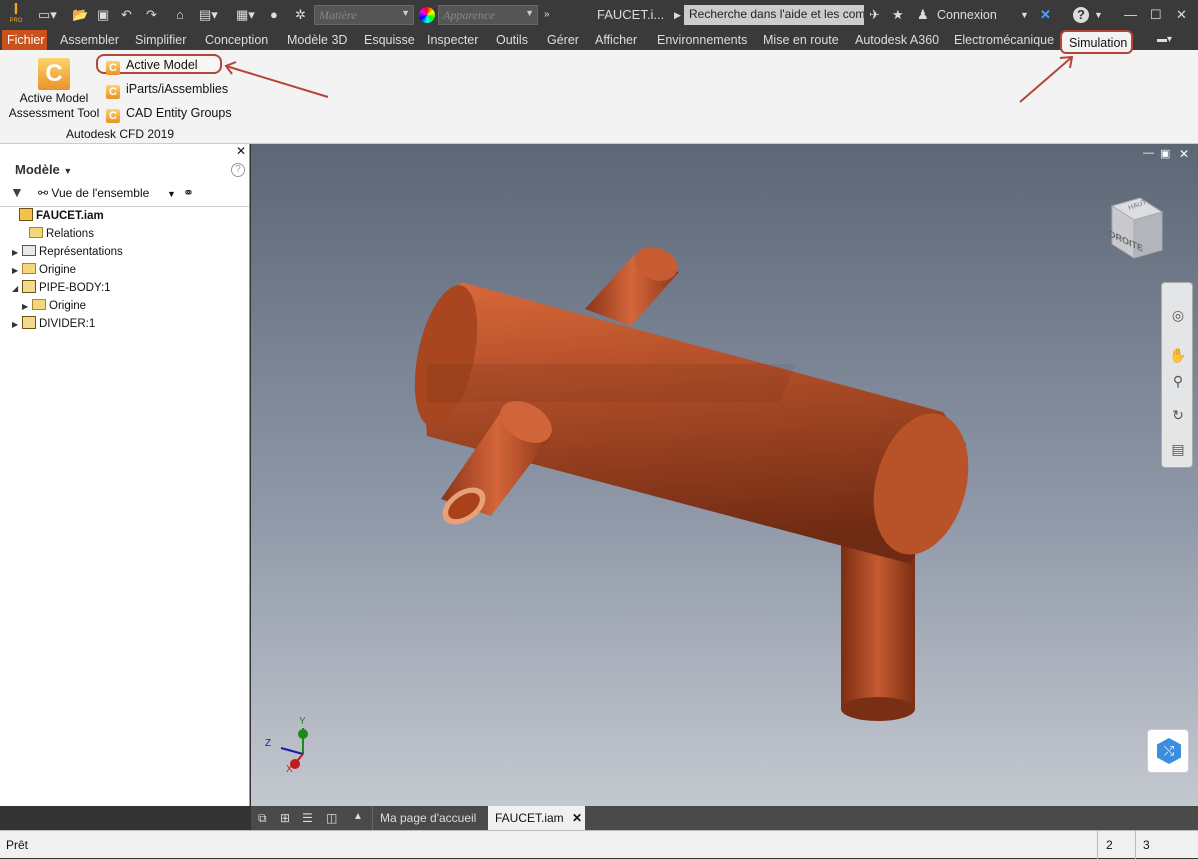  What do you see at coordinates (81, 252) in the screenshot?
I see `tree-label: Représentations` at bounding box center [81, 252].